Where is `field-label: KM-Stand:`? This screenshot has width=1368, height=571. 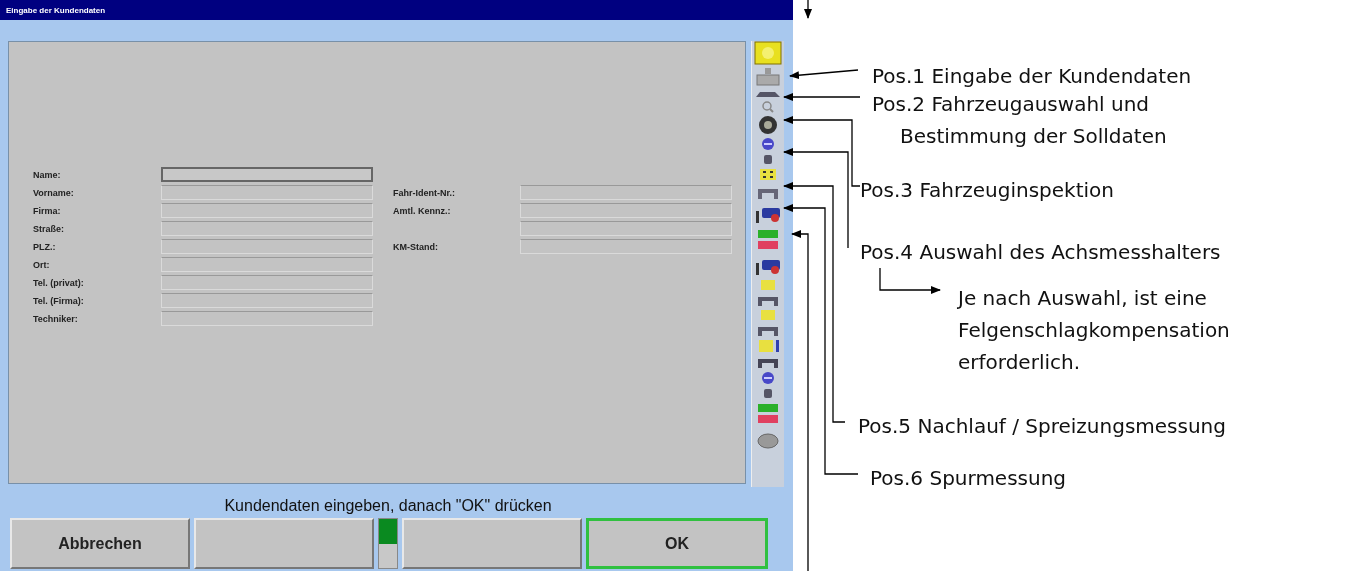
field-label: KM-Stand: is located at coordinates (416, 247).